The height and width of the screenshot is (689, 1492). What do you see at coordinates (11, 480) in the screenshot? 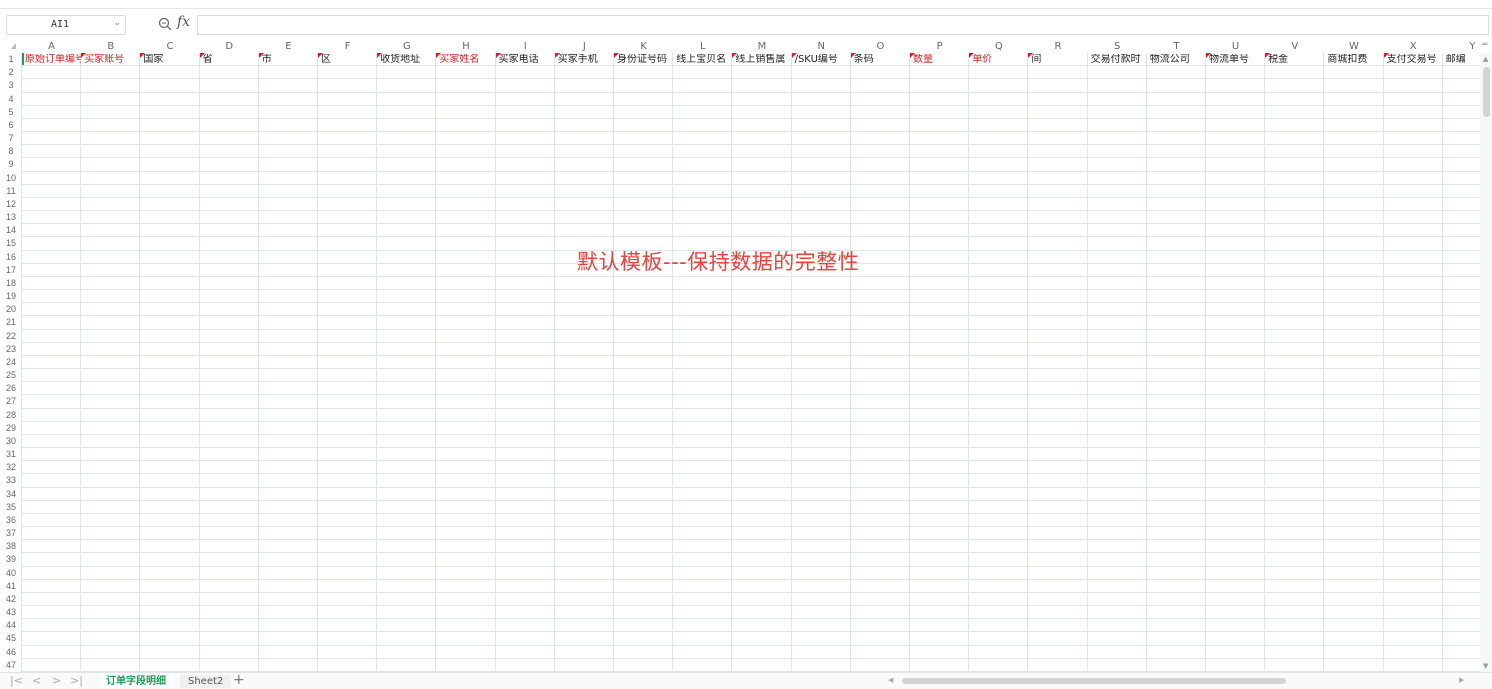
I see `row-header: 33` at bounding box center [11, 480].